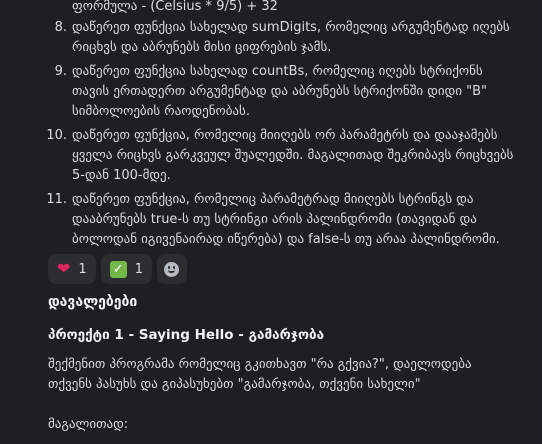  I want to click on reaction-heart: ❤ 1, so click(72, 269).